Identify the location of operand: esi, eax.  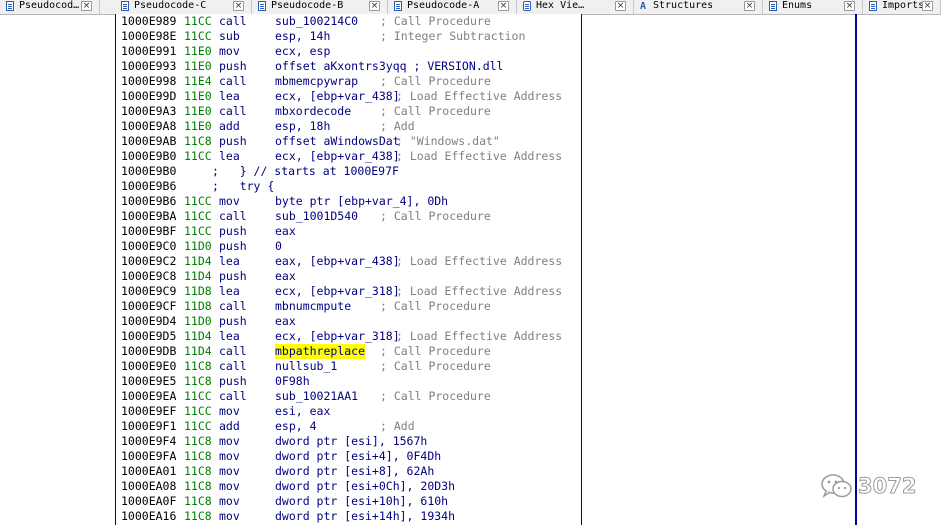
(302, 411).